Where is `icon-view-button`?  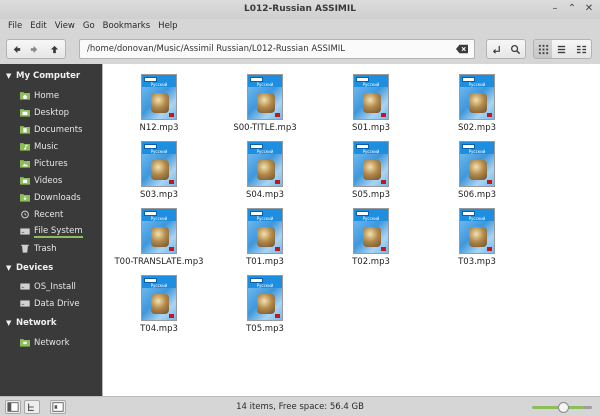 icon-view-button is located at coordinates (543, 49).